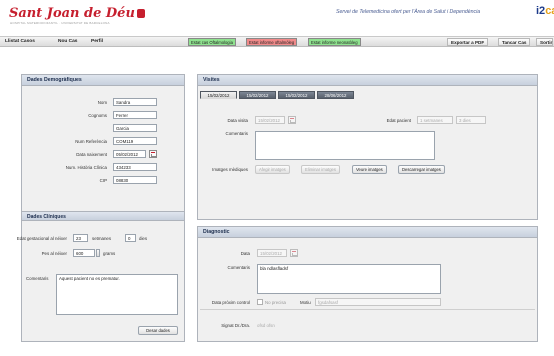 The height and width of the screenshot is (356, 554). What do you see at coordinates (212, 42) in the screenshot?
I see `status-badge-cas-oftalmologia: Estat cas Oftalmologia` at bounding box center [212, 42].